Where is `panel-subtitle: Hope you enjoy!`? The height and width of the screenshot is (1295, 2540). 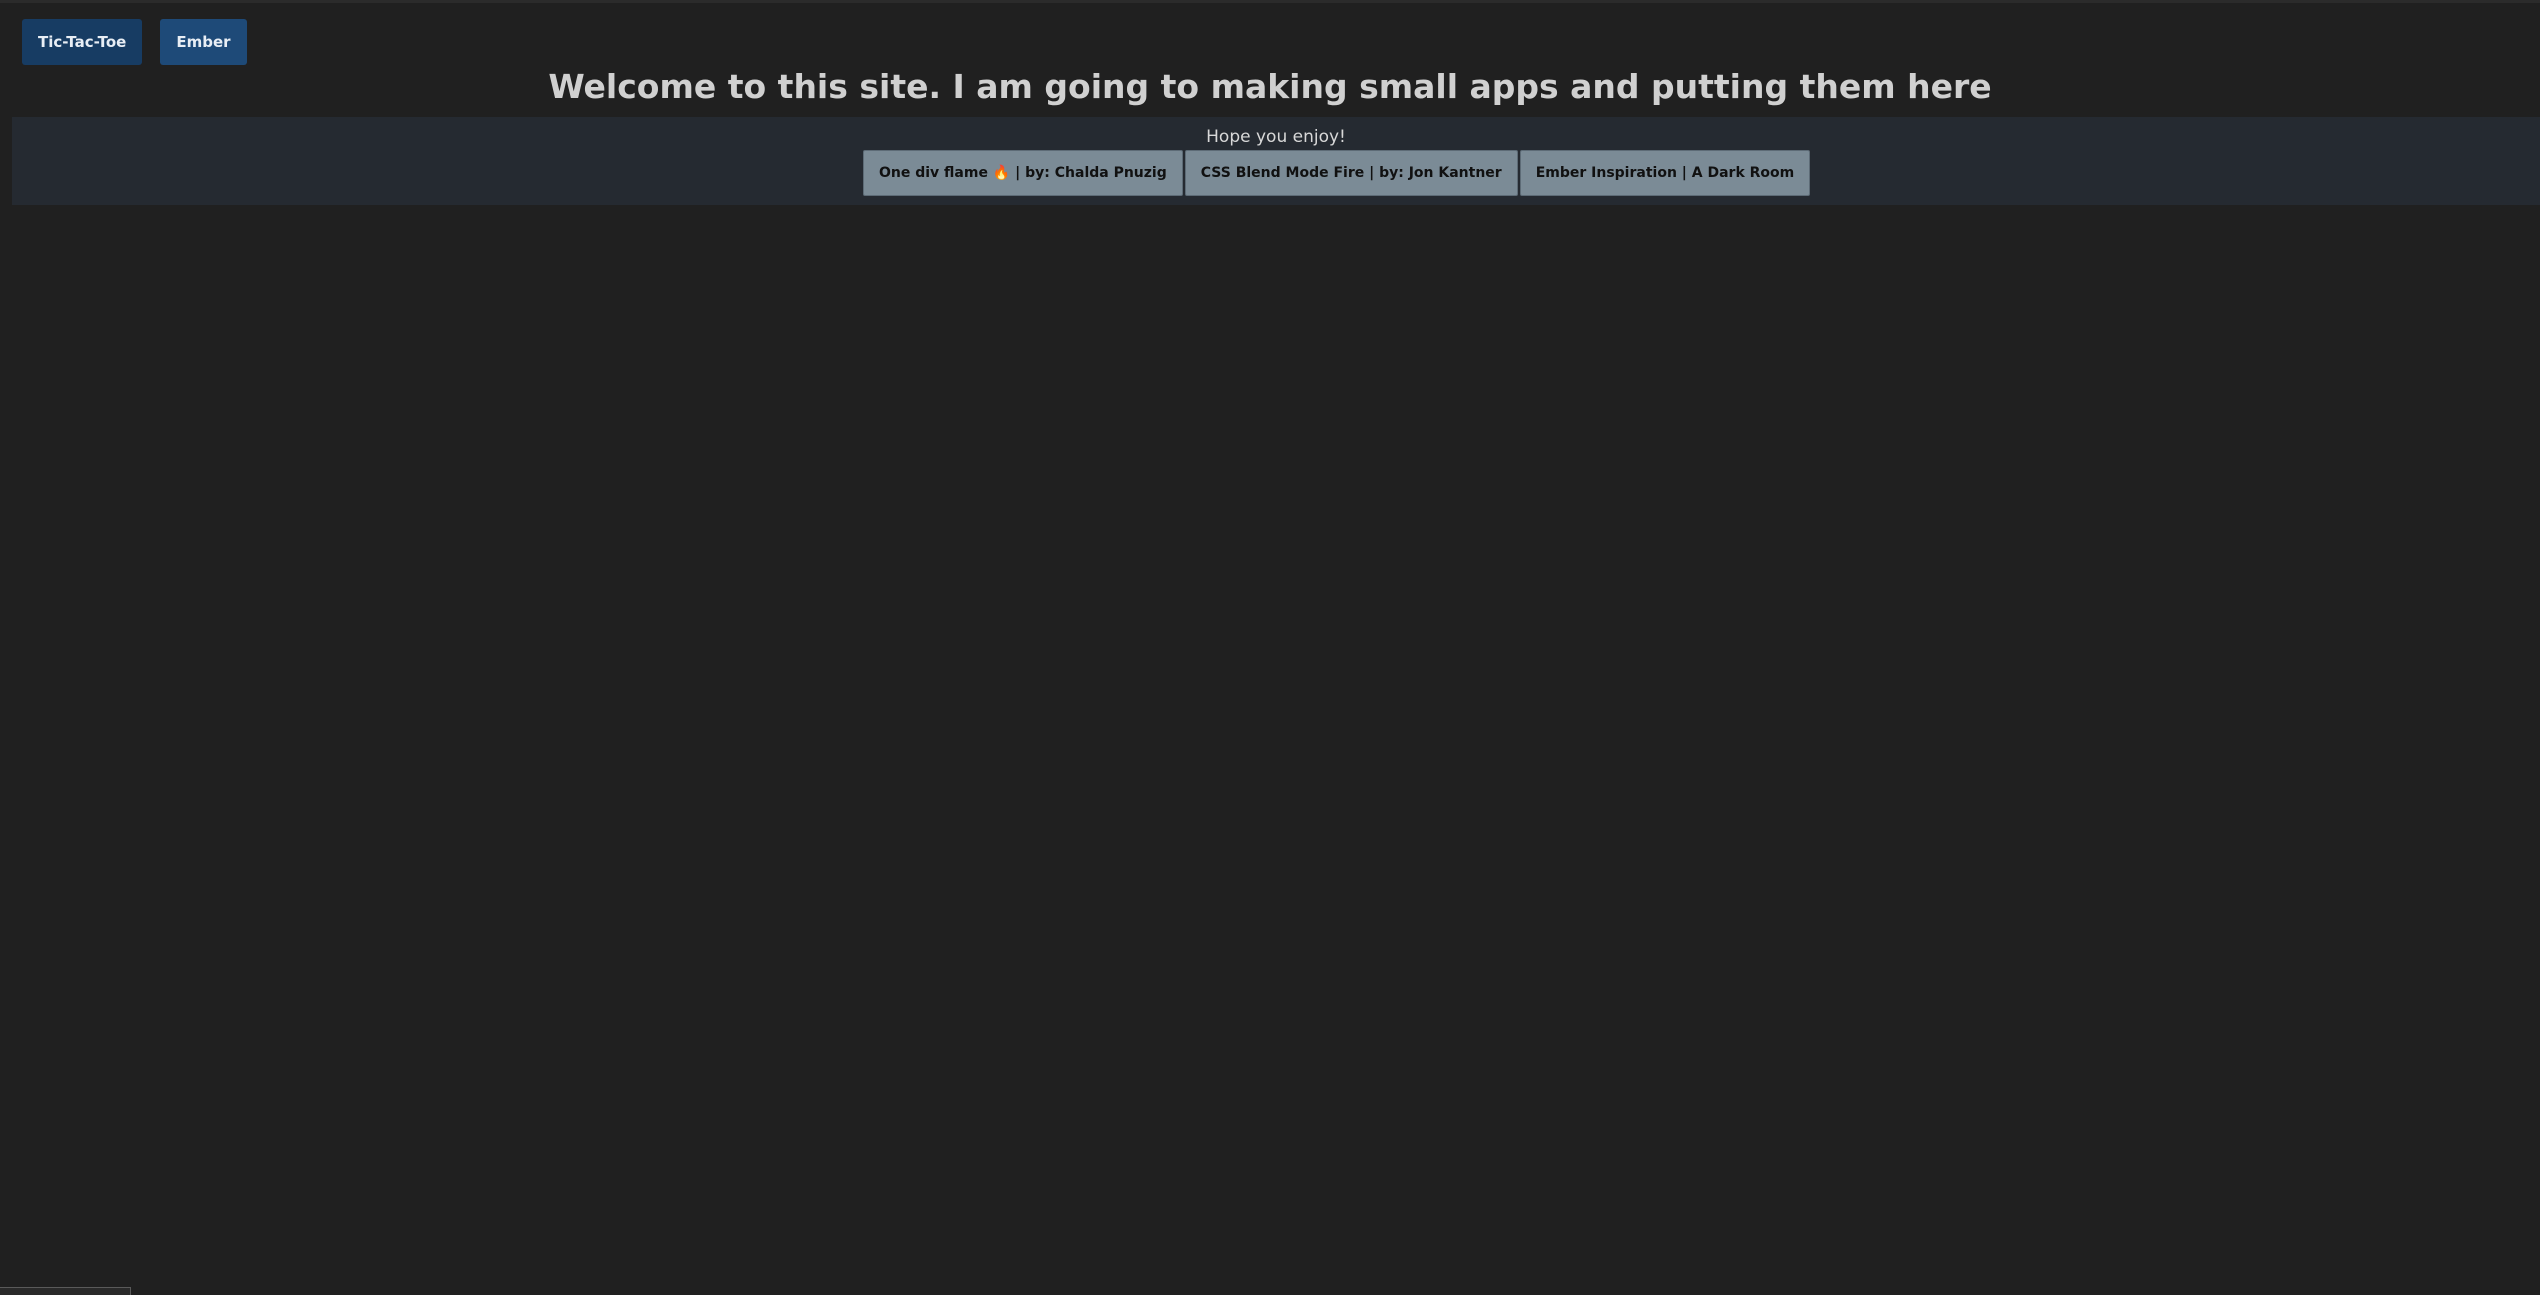 panel-subtitle: Hope you enjoy! is located at coordinates (1276, 137).